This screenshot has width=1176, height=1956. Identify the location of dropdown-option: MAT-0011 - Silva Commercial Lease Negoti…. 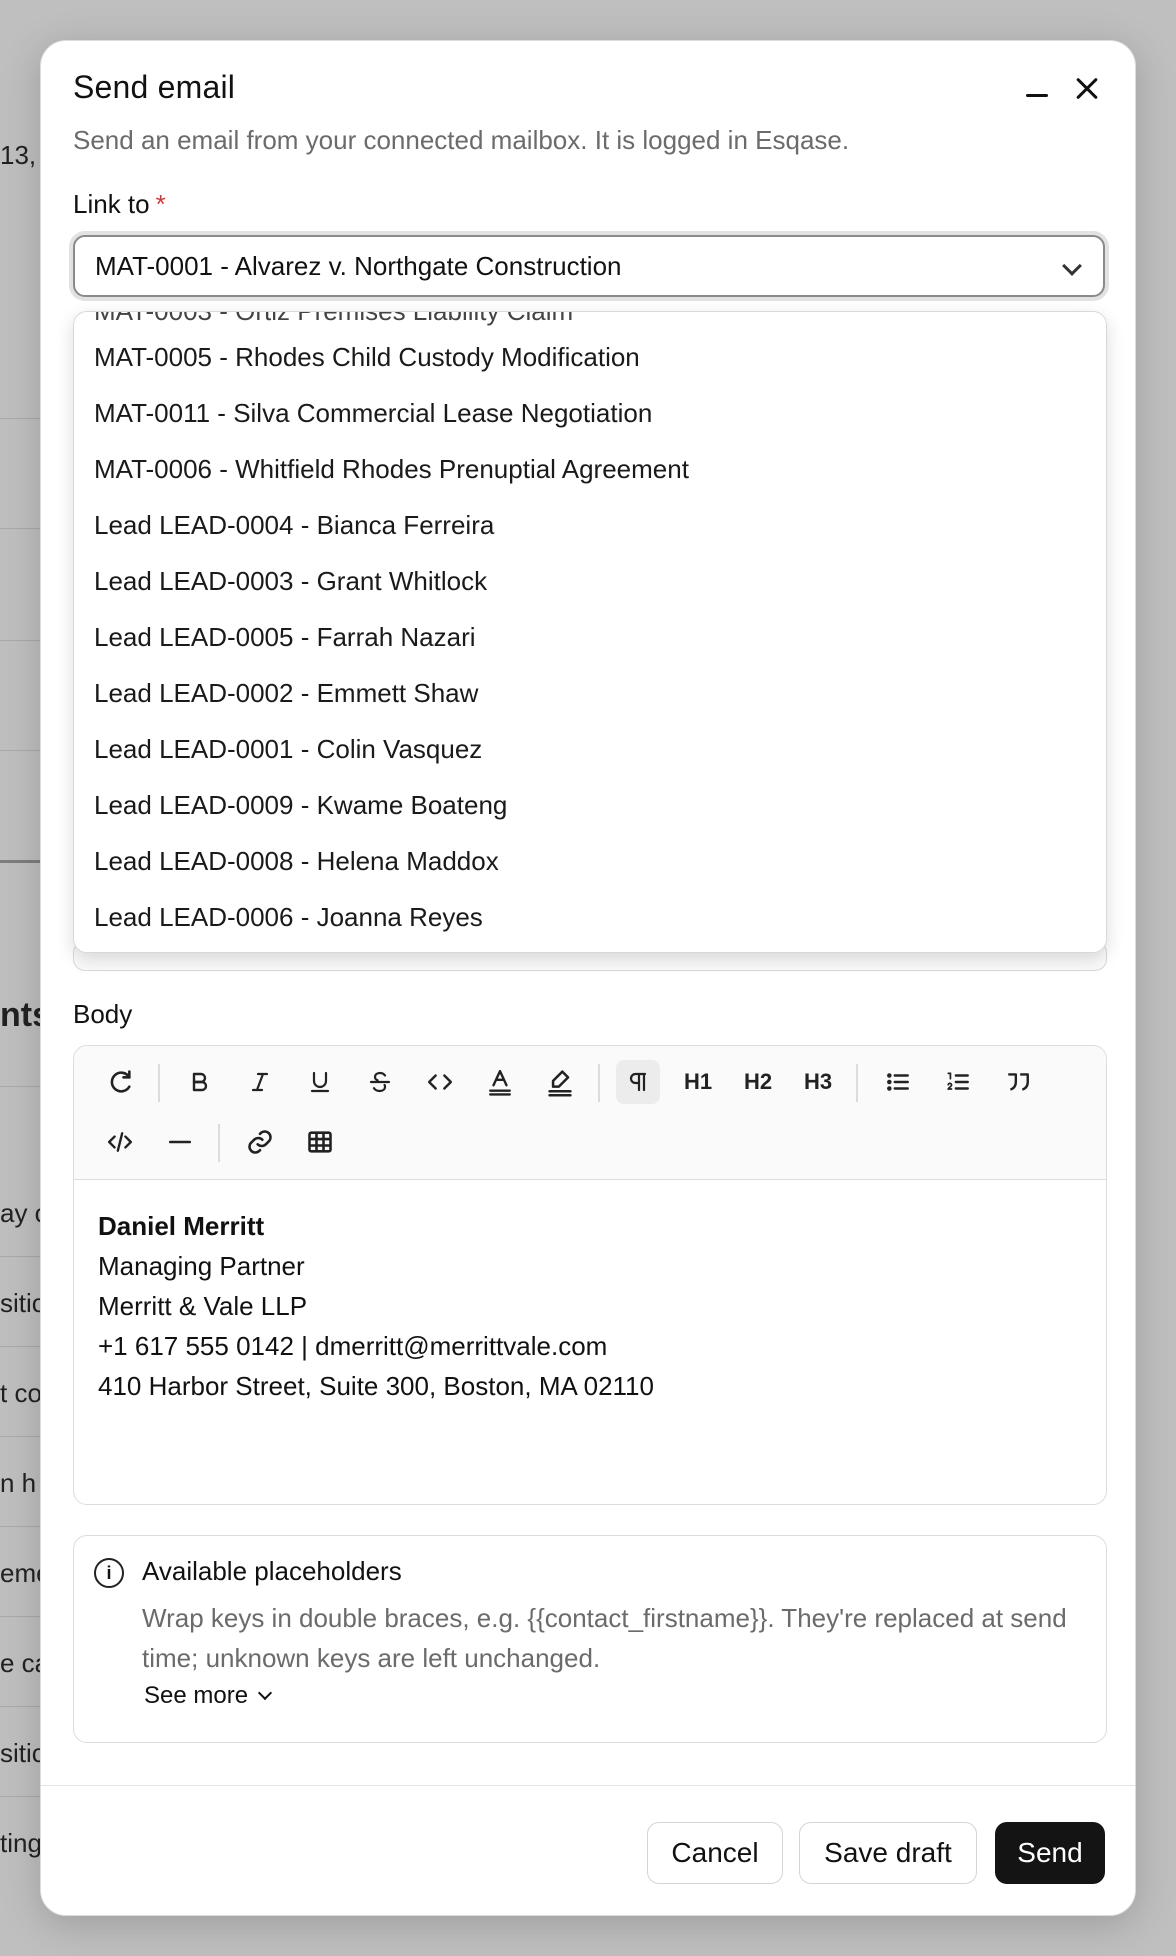
(373, 413).